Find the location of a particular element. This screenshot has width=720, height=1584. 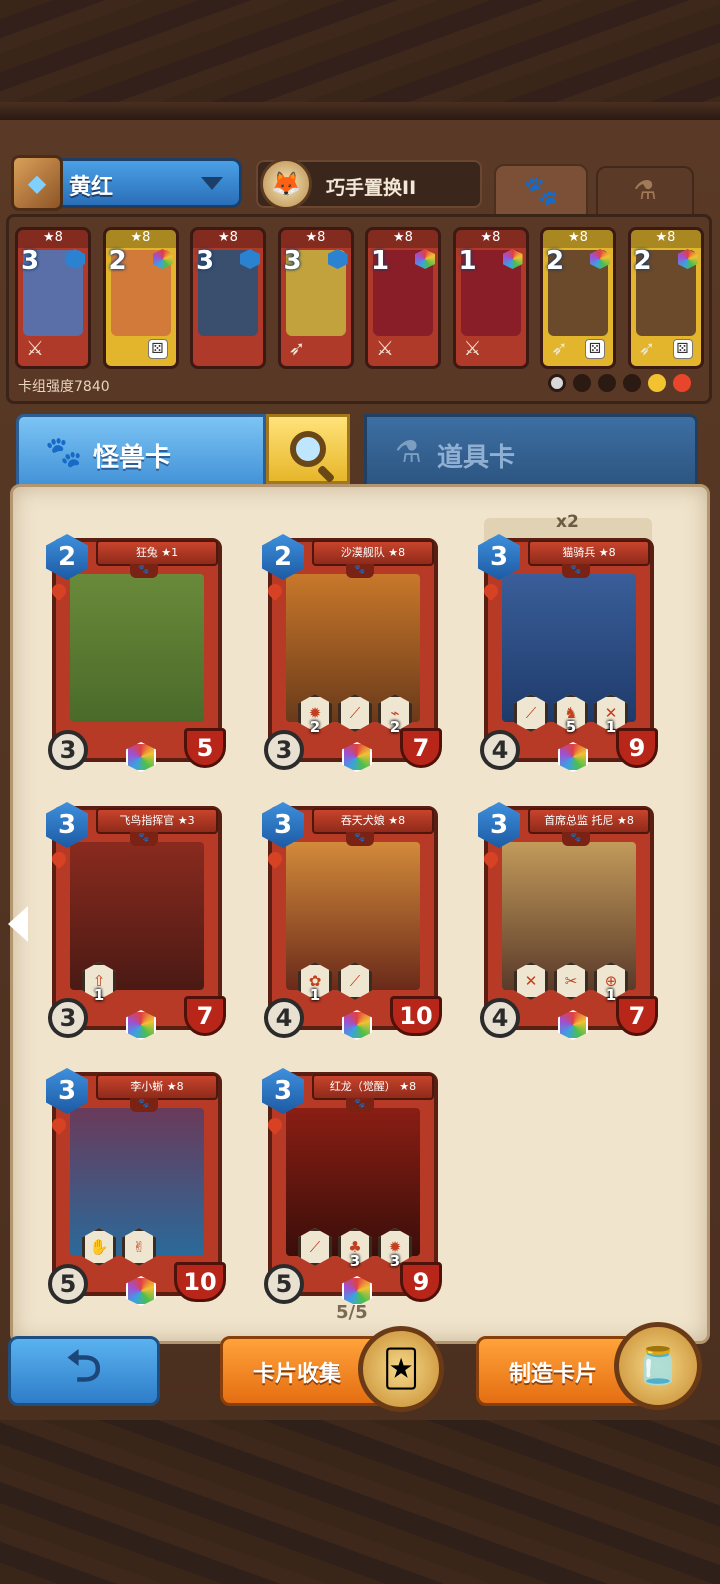

monster-card: 飞鸟指挥官 ★3 🐾 3 ⇧ 1 3 7 is located at coordinates (136, 921).